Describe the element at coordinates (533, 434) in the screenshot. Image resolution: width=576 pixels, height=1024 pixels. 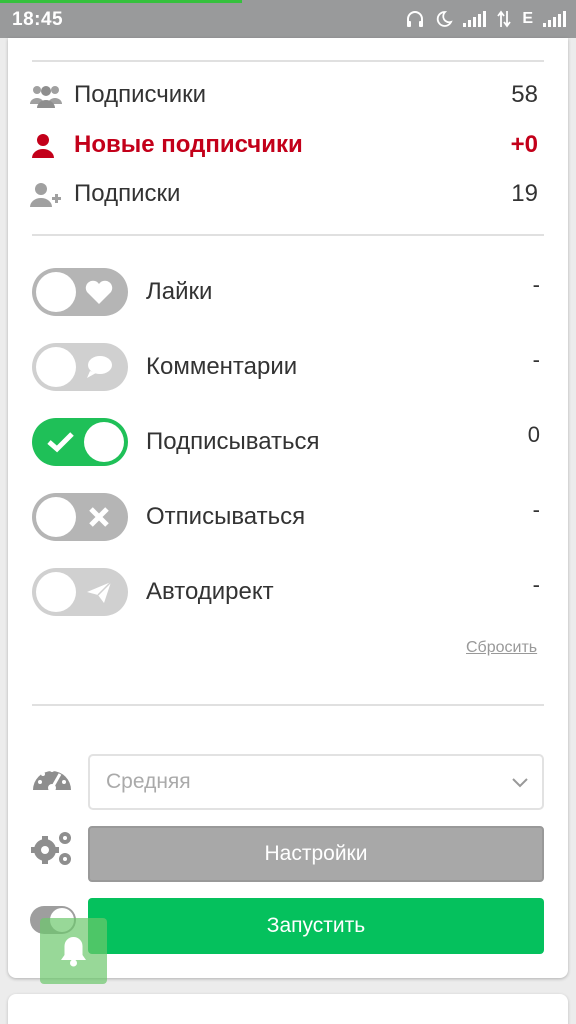
I see `follow-value: 0` at that location.